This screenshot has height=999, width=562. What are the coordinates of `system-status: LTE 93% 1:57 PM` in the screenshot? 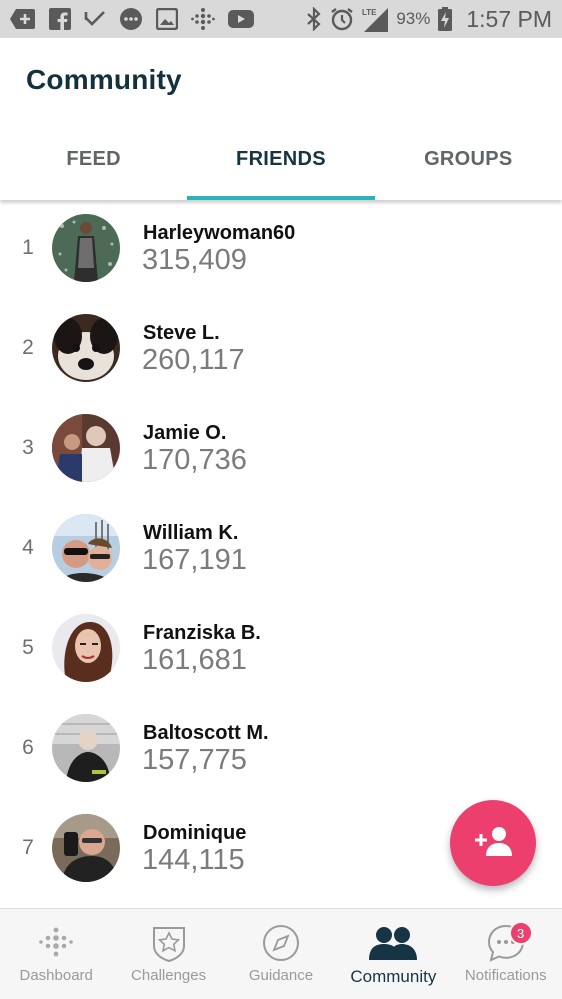 It's located at (429, 19).